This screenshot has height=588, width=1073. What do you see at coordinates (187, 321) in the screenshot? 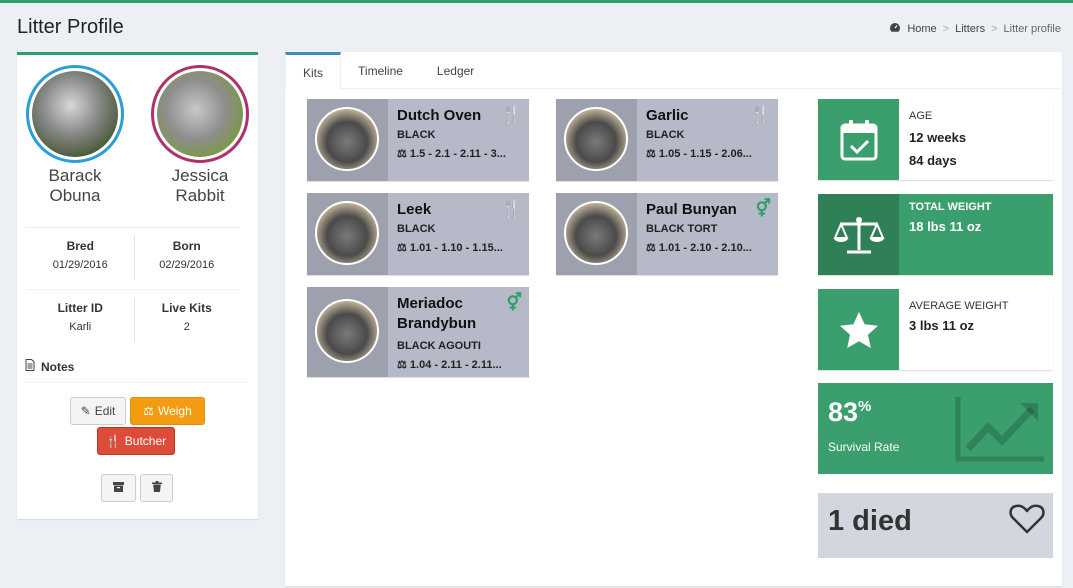
I see `live-kits: Live Kits 2` at bounding box center [187, 321].